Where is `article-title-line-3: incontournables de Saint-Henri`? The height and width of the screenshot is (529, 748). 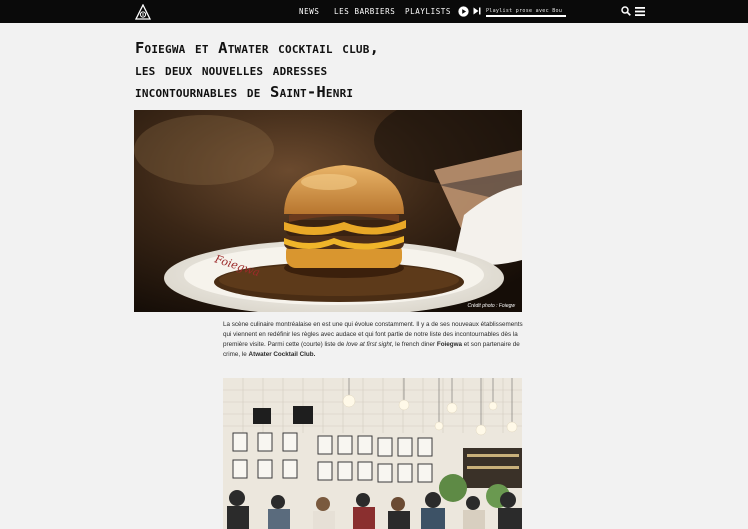 article-title-line-3: incontournables de Saint-Henri is located at coordinates (244, 92).